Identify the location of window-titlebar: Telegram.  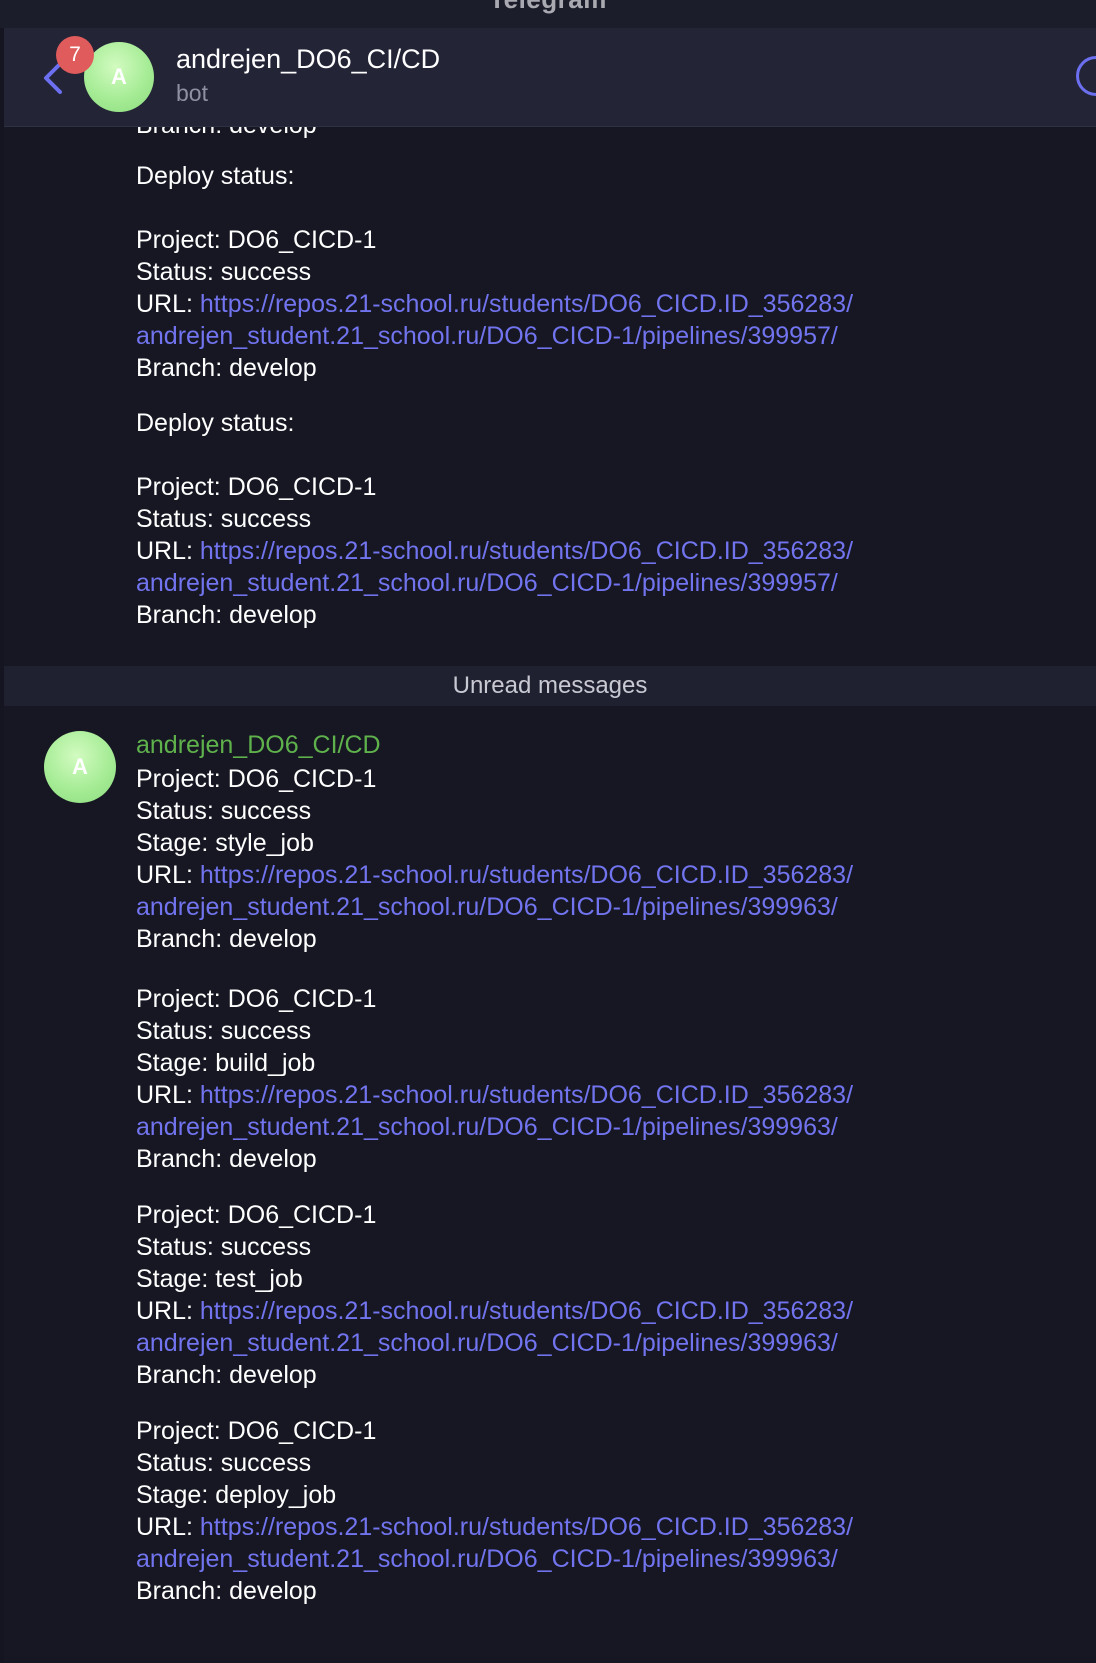
(548, 14).